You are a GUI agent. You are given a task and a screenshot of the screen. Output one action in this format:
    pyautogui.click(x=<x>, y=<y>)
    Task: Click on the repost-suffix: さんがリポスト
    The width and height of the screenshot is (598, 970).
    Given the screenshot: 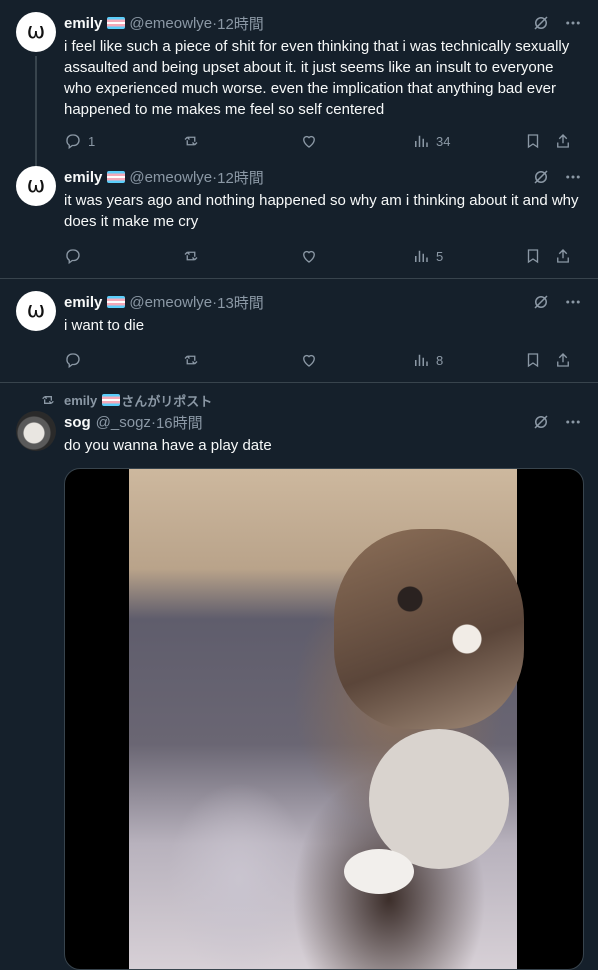 What is the action you would take?
    pyautogui.click(x=167, y=401)
    